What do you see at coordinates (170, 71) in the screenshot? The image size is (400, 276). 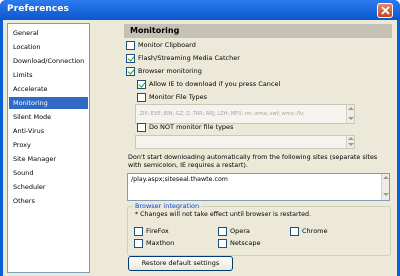 I see `browser-monitoring-label: Browser monitoring` at bounding box center [170, 71].